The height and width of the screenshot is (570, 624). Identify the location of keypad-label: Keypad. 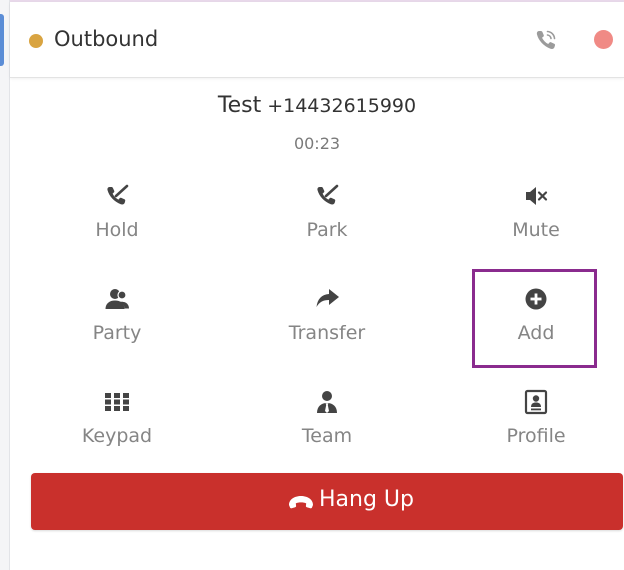
(117, 436).